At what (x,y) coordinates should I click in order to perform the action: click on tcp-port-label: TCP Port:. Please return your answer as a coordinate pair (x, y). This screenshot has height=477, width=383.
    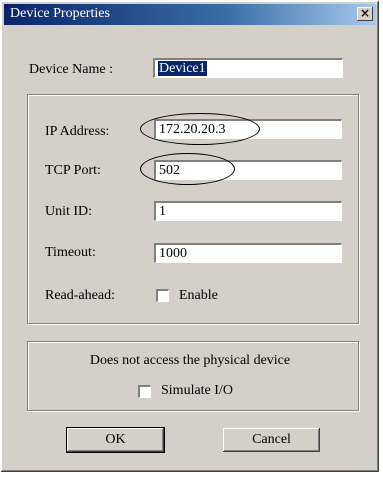
    Looking at the image, I should click on (73, 170).